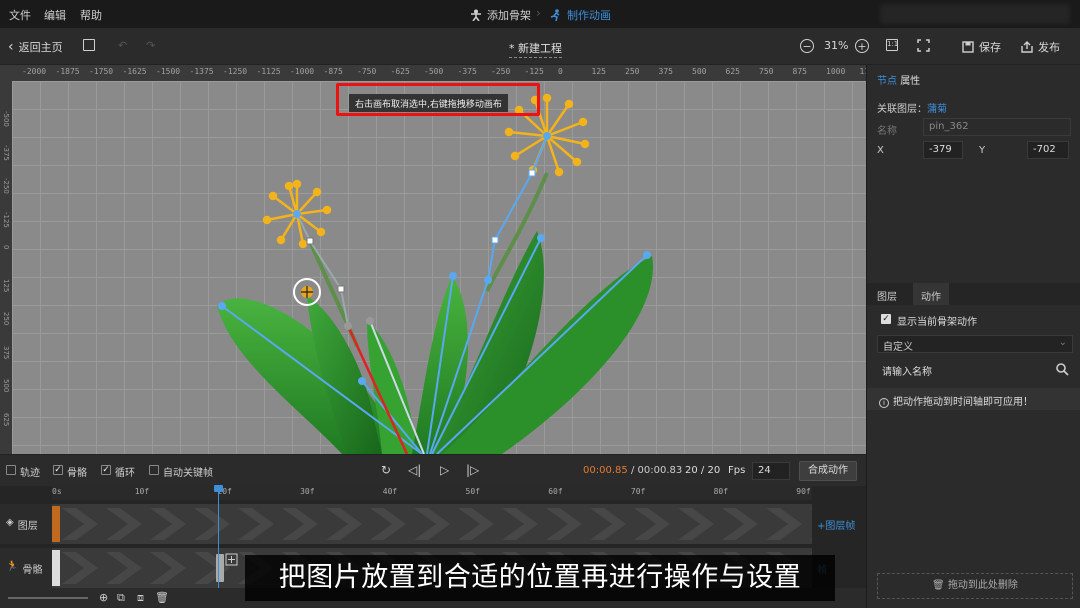  I want to click on duplicate-icon: ⧈, so click(140, 598).